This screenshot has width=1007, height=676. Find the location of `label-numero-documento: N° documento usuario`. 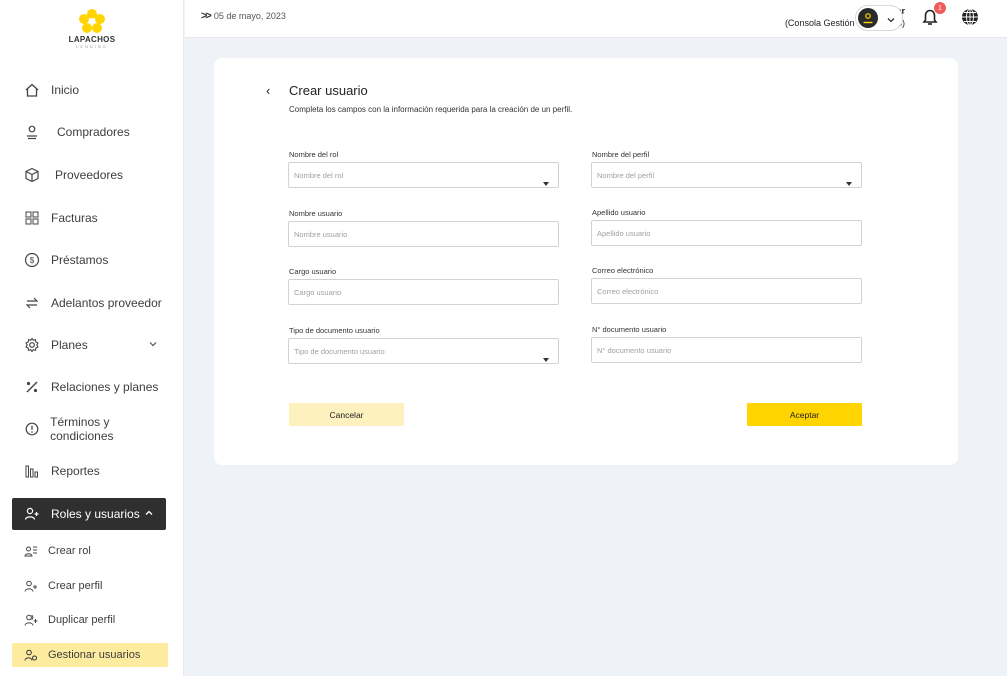

label-numero-documento: N° documento usuario is located at coordinates (629, 329).